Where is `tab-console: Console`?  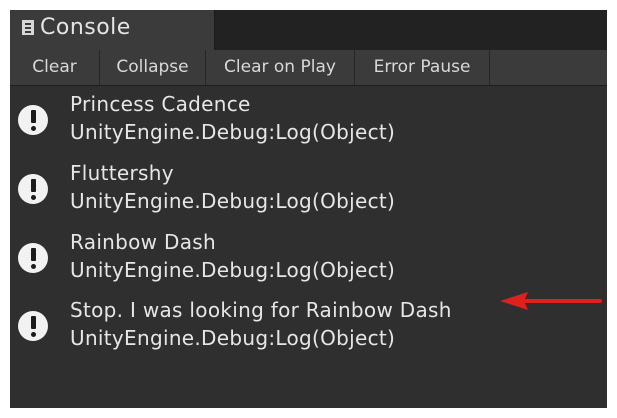 tab-console: Console is located at coordinates (112, 30).